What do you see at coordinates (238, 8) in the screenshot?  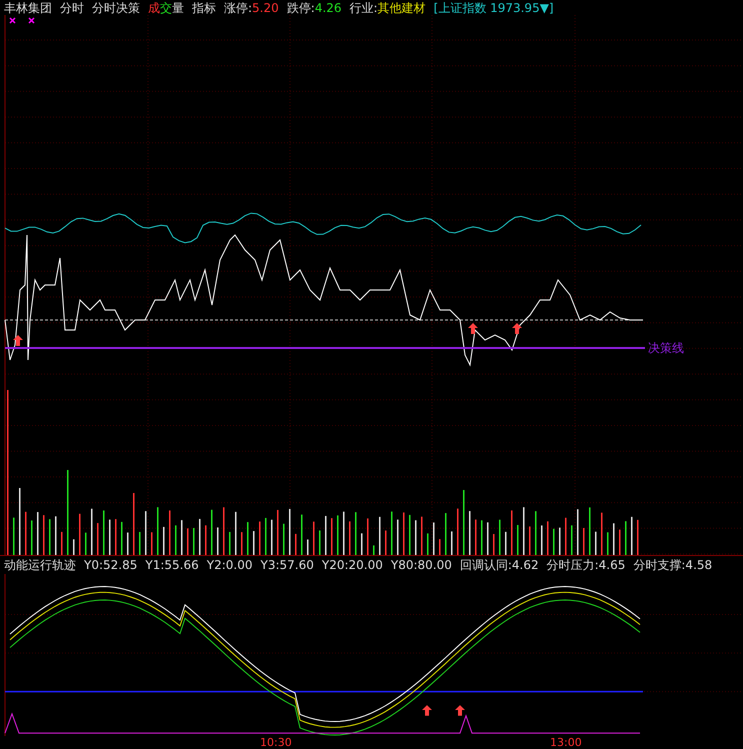 I see `quote-label: 涨停:` at bounding box center [238, 8].